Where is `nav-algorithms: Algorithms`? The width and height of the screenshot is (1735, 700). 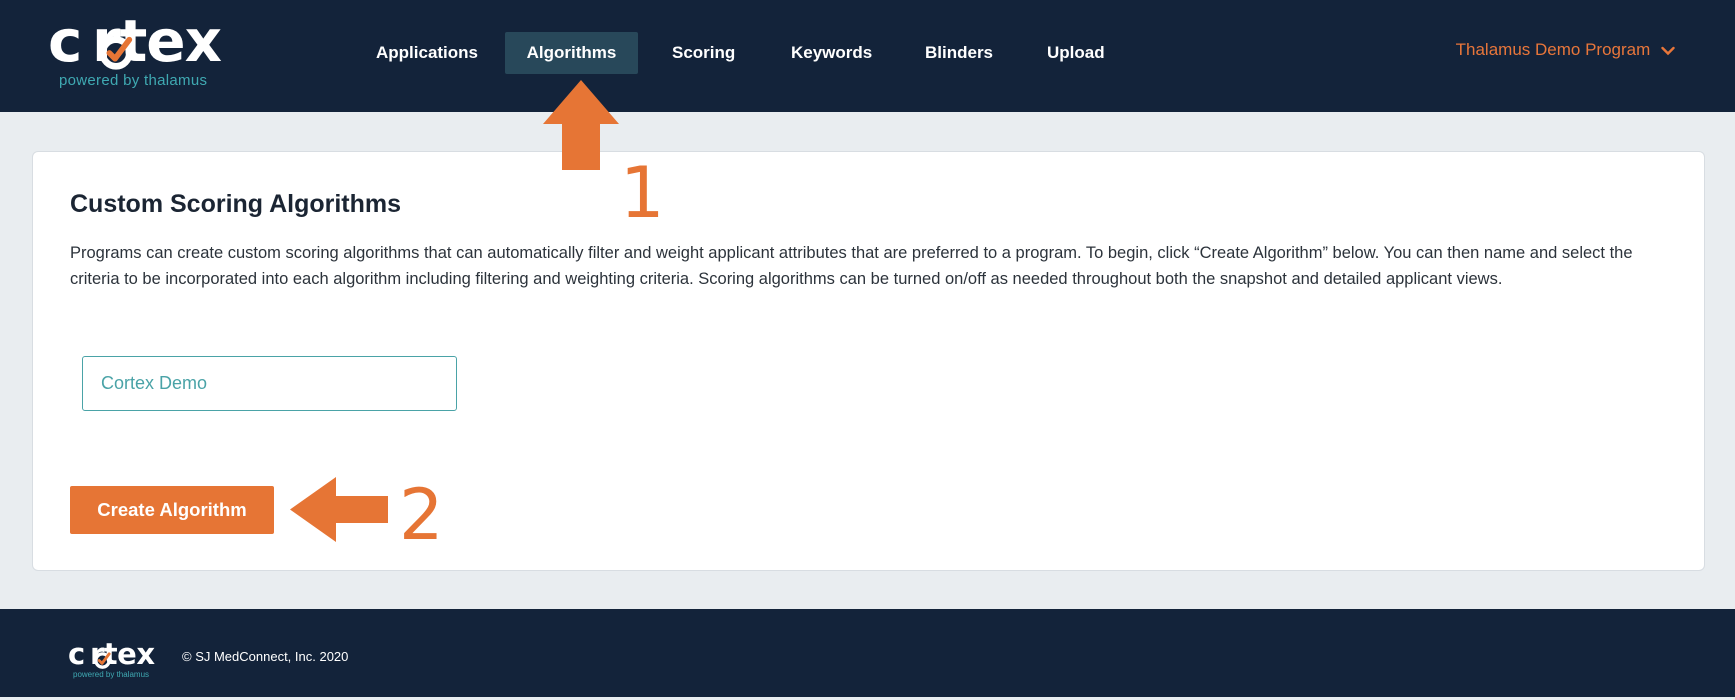 nav-algorithms: Algorithms is located at coordinates (571, 53).